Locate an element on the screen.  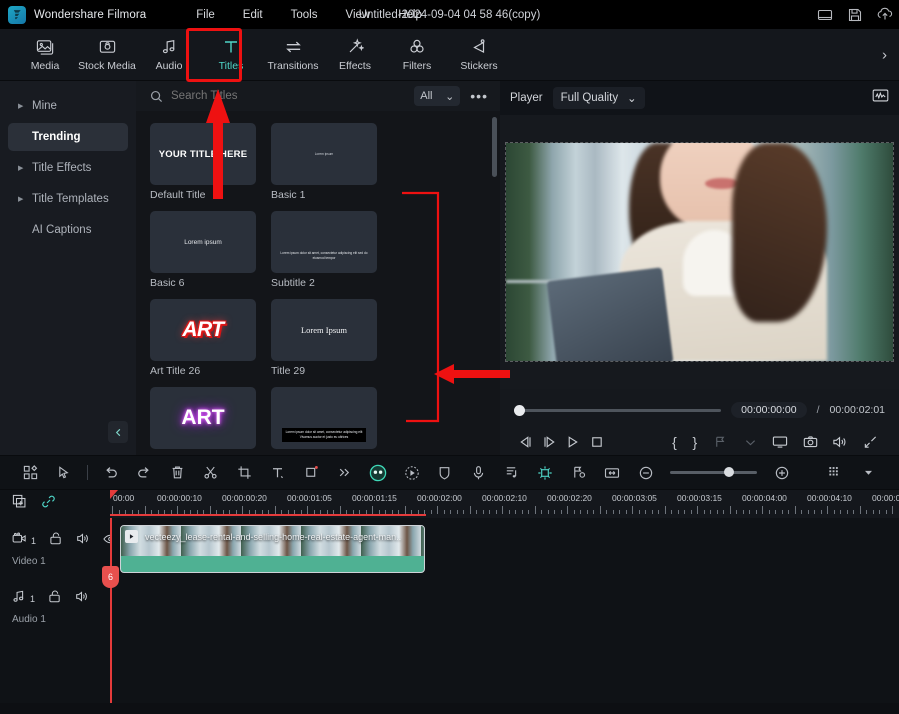
title-thumbnail: Lorem Ipsum is located at coordinates (324, 330).